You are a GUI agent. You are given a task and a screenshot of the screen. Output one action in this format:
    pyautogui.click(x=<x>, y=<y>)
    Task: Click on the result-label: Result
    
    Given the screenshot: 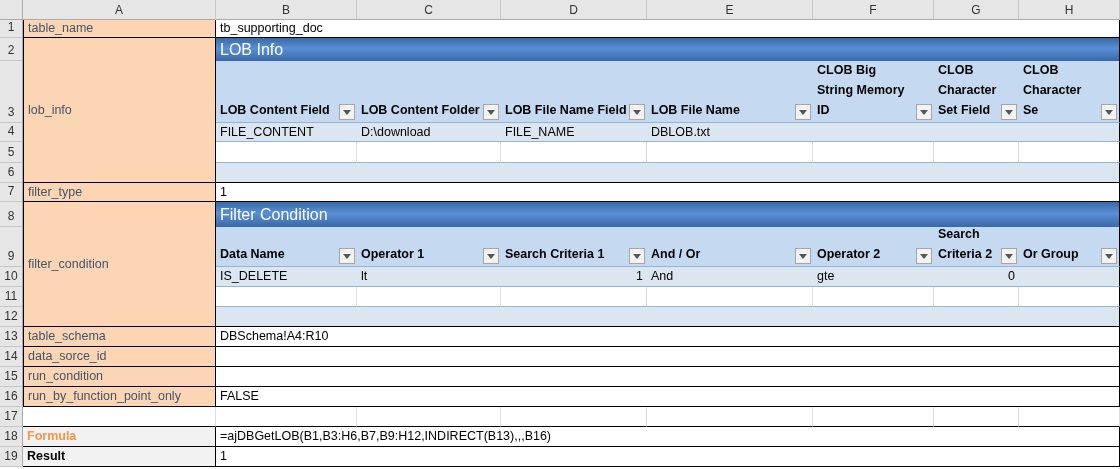 What is the action you would take?
    pyautogui.click(x=119, y=457)
    